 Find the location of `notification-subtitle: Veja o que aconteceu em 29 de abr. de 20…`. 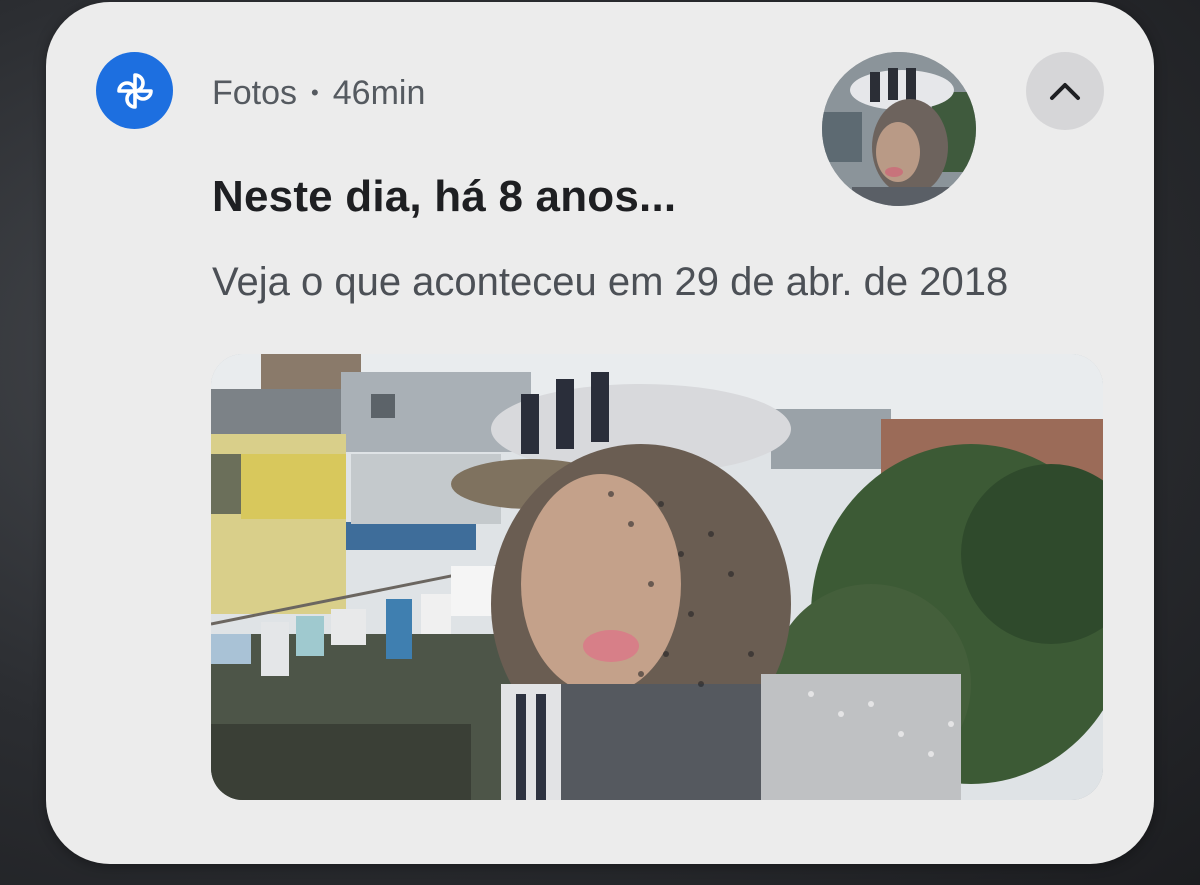

notification-subtitle: Veja o que aconteceu em 29 de abr. de 20… is located at coordinates (610, 282).